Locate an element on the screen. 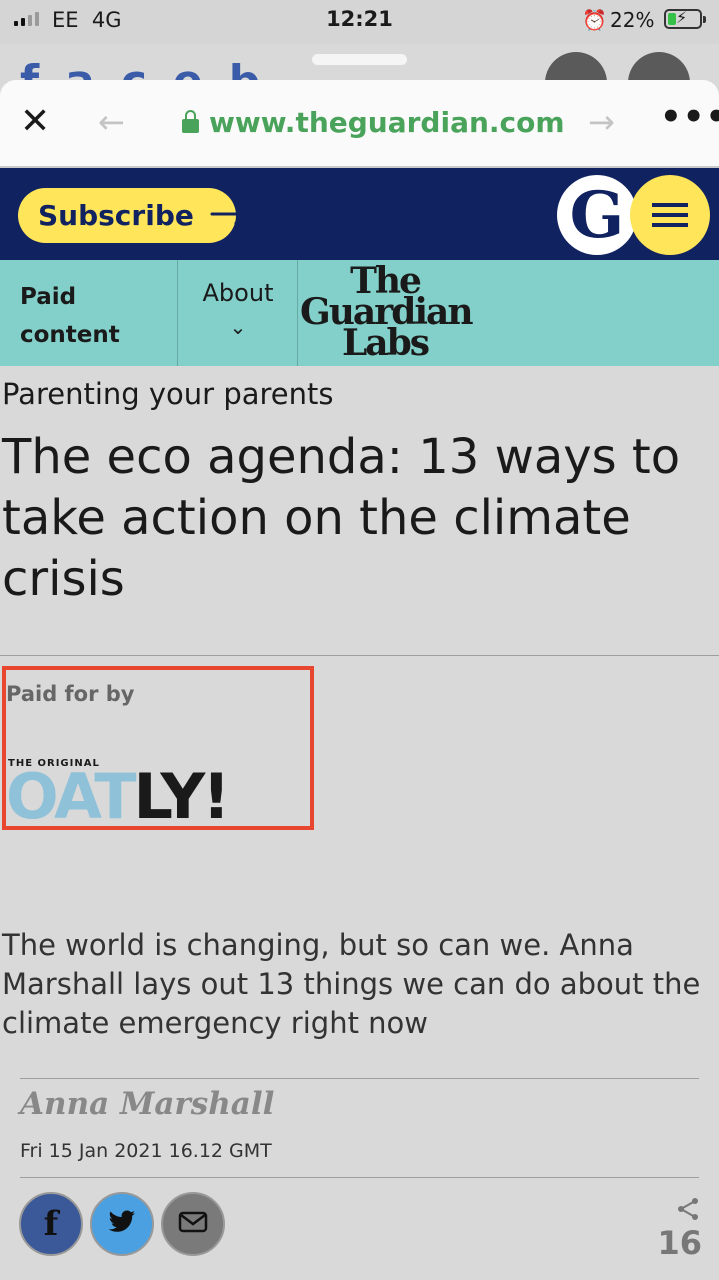 The image size is (719, 1280). alarm-icon: ⏰ is located at coordinates (594, 20).